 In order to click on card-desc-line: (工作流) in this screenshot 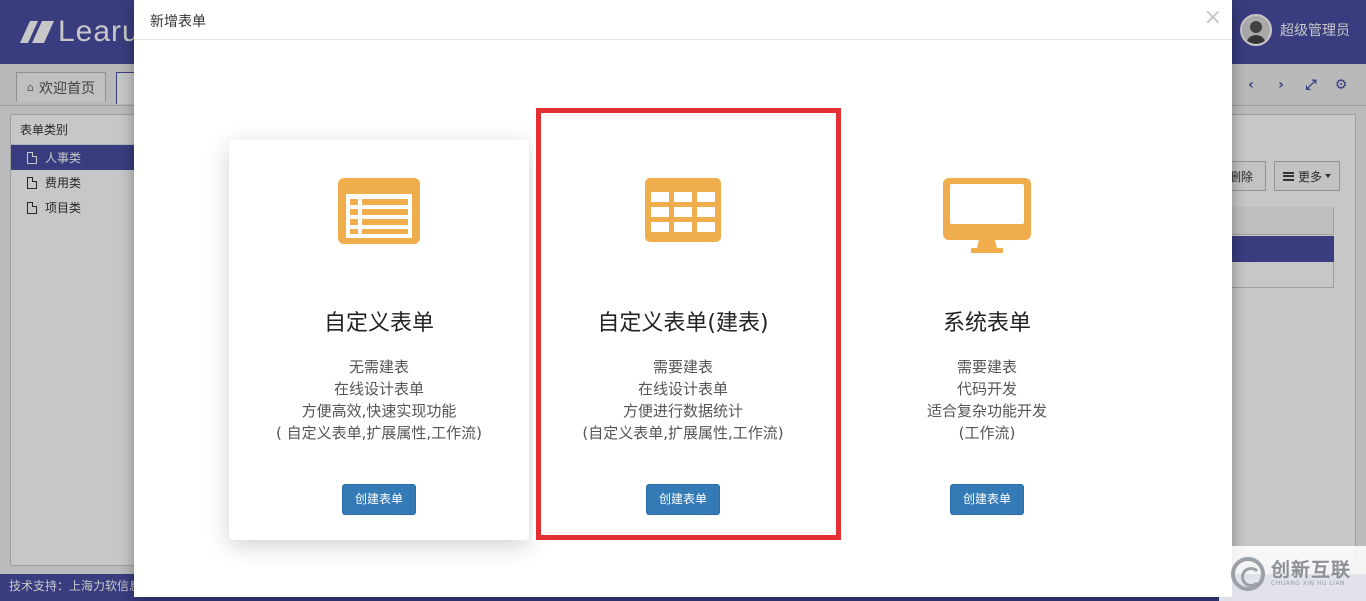, I will do `click(987, 433)`.